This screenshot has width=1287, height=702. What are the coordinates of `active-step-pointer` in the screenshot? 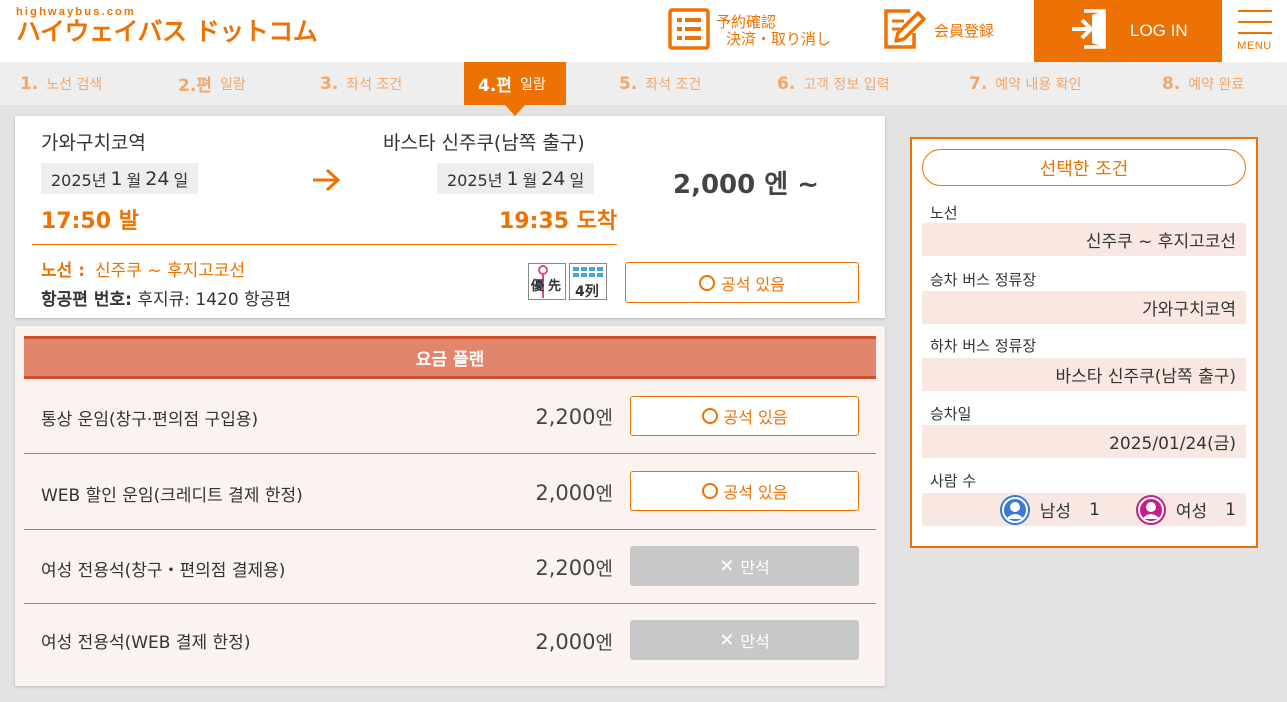 It's located at (515, 110).